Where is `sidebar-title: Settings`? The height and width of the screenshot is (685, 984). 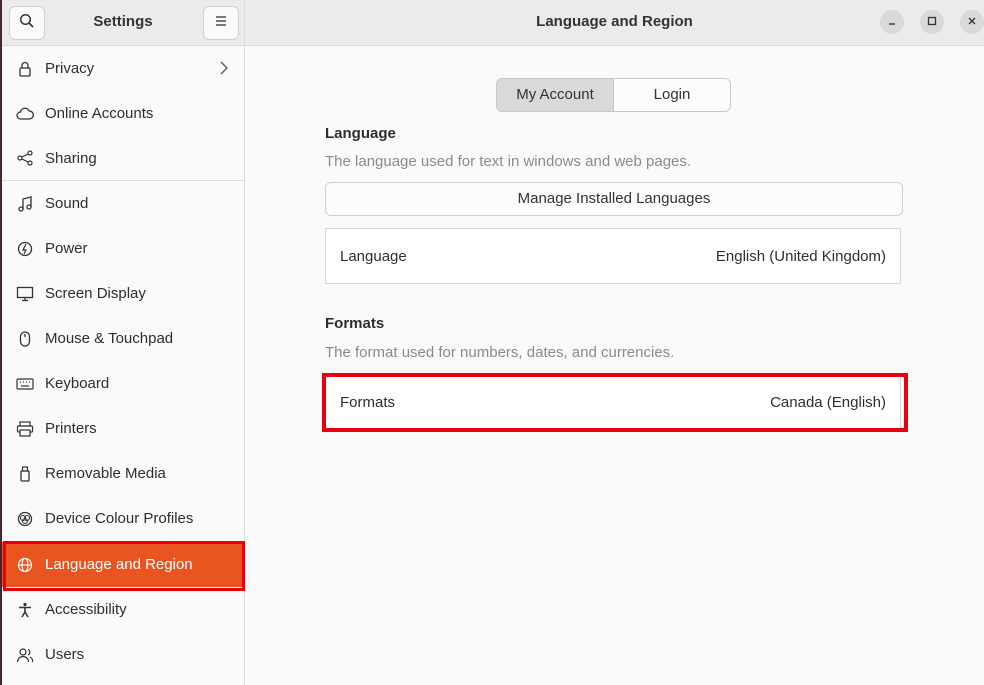 sidebar-title: Settings is located at coordinates (123, 21).